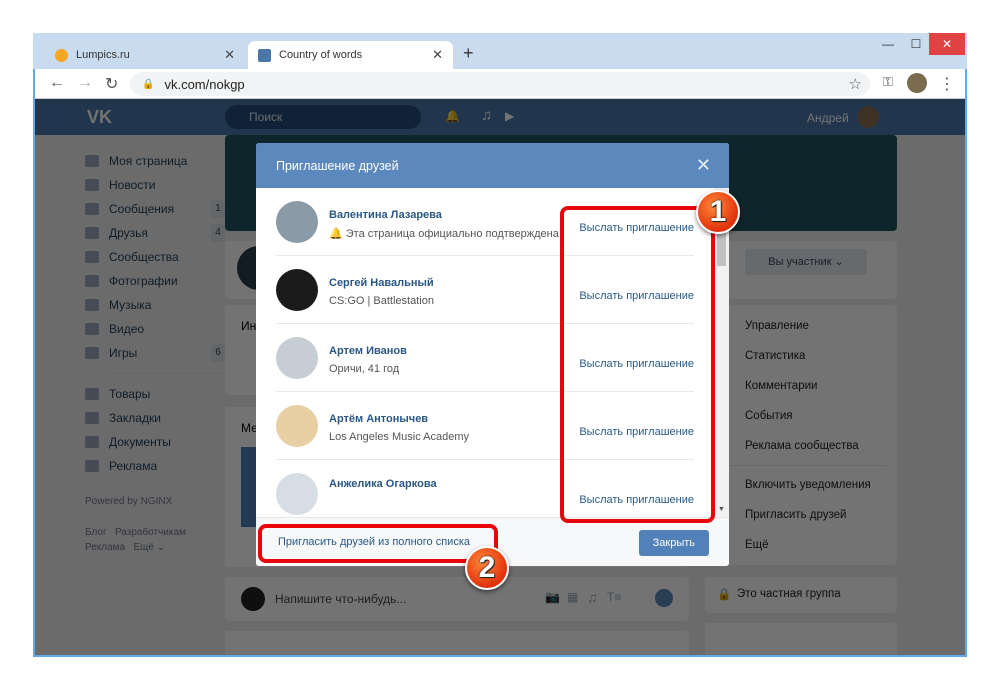 The image size is (1000, 689). Describe the element at coordinates (614, 597) in the screenshot. I see `text-icon: T≡` at that location.